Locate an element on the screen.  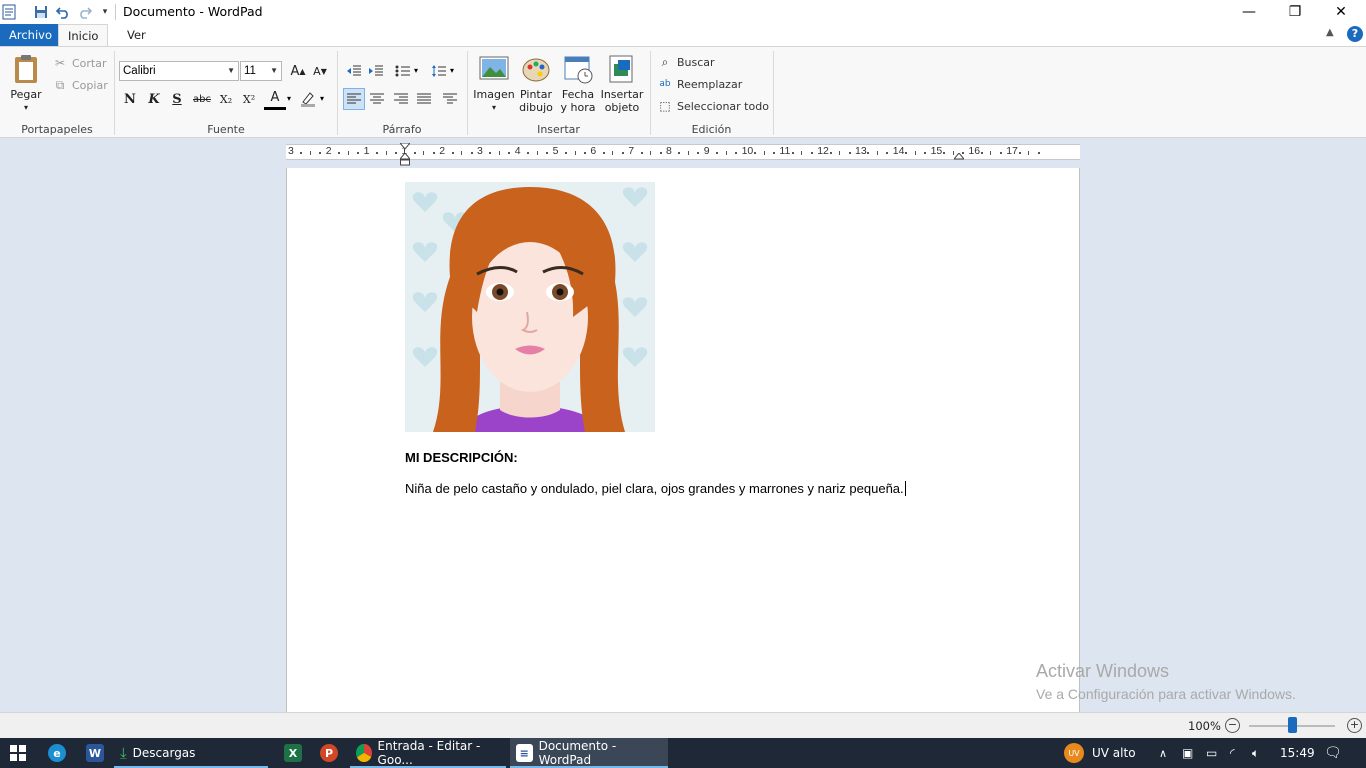
palette-icon is located at coordinates (536, 70).